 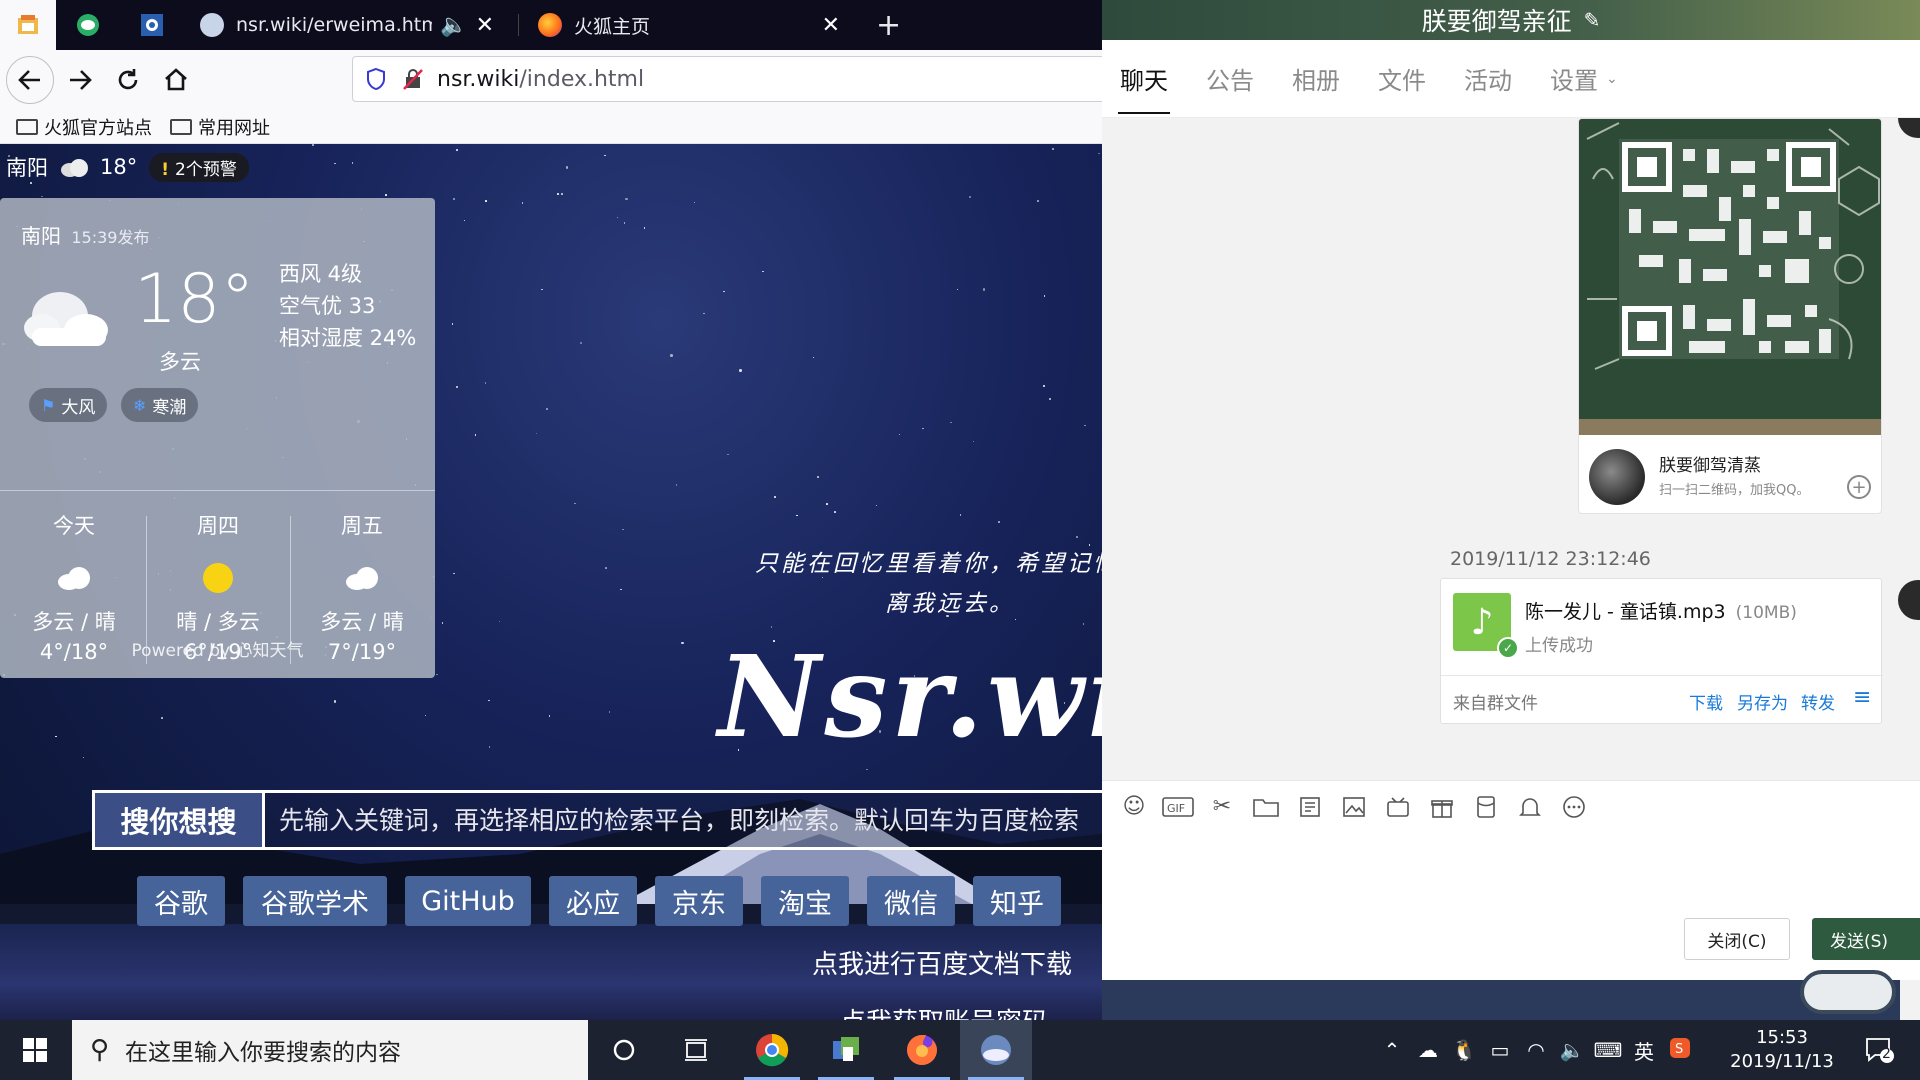 What do you see at coordinates (1859, 487) in the screenshot?
I see `zoom-in-icon: +` at bounding box center [1859, 487].